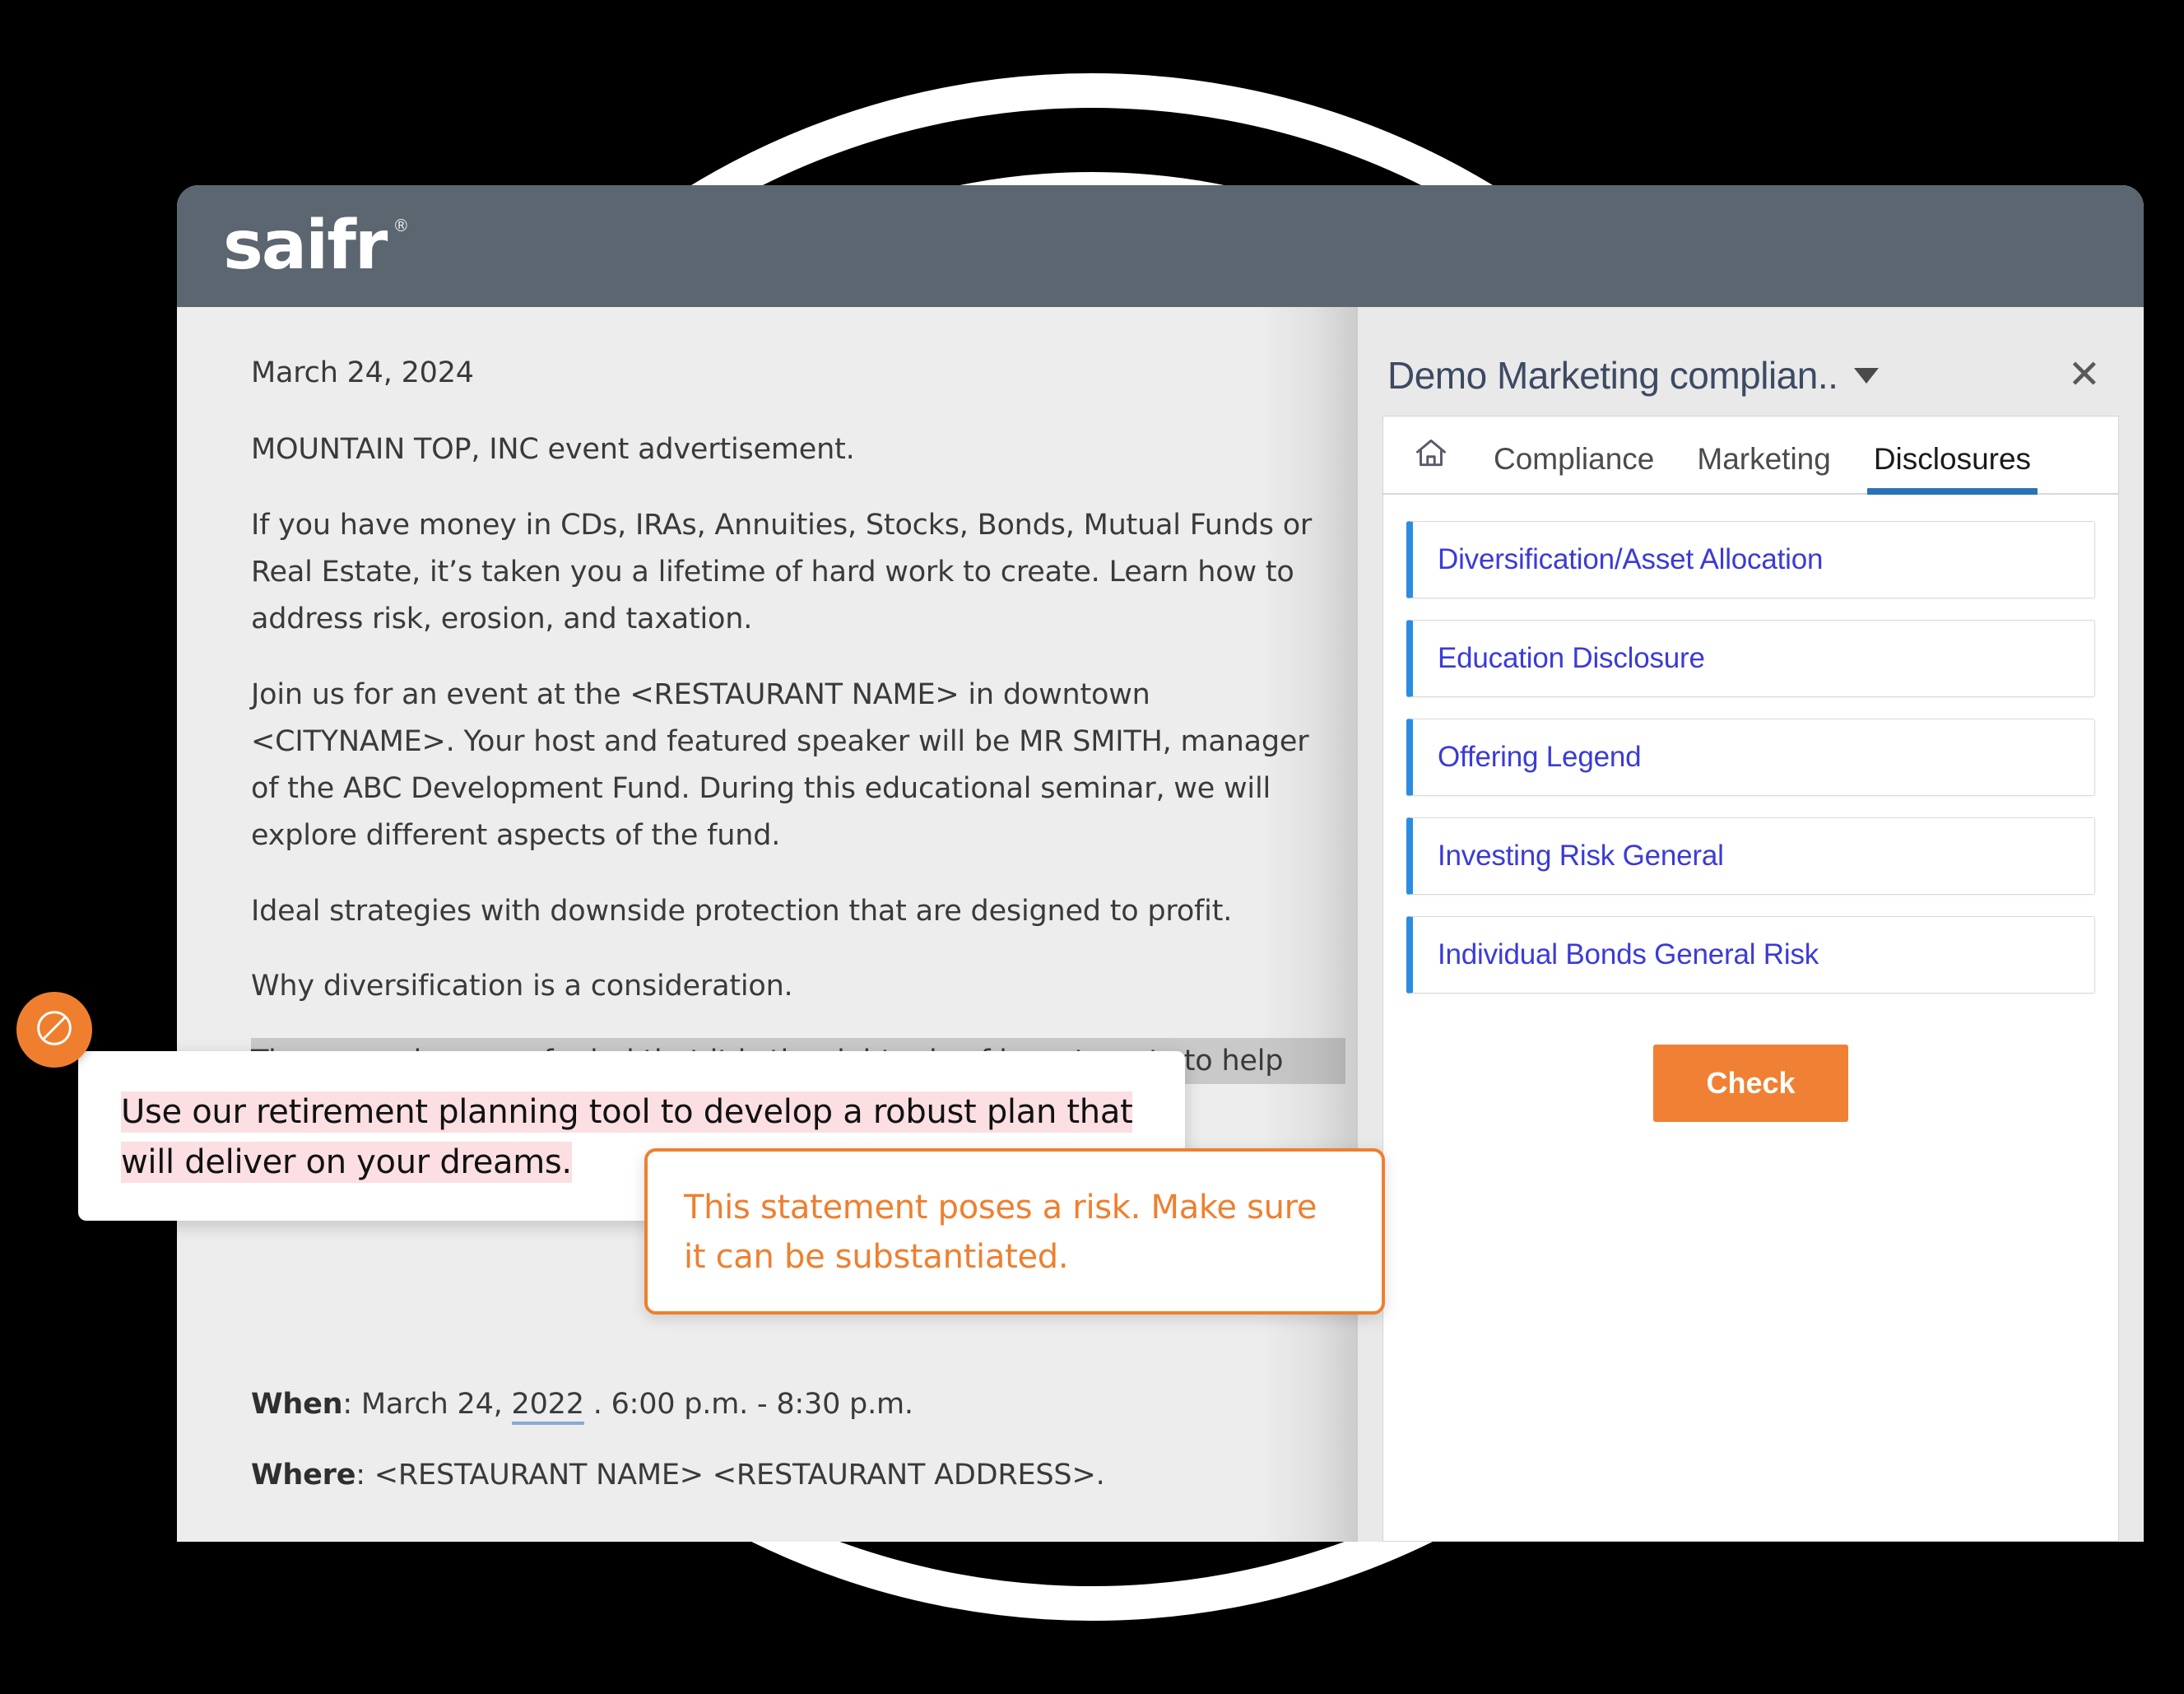 The height and width of the screenshot is (1694, 2184). Describe the element at coordinates (362, 372) in the screenshot. I see `document-date: March 24, 2024` at that location.